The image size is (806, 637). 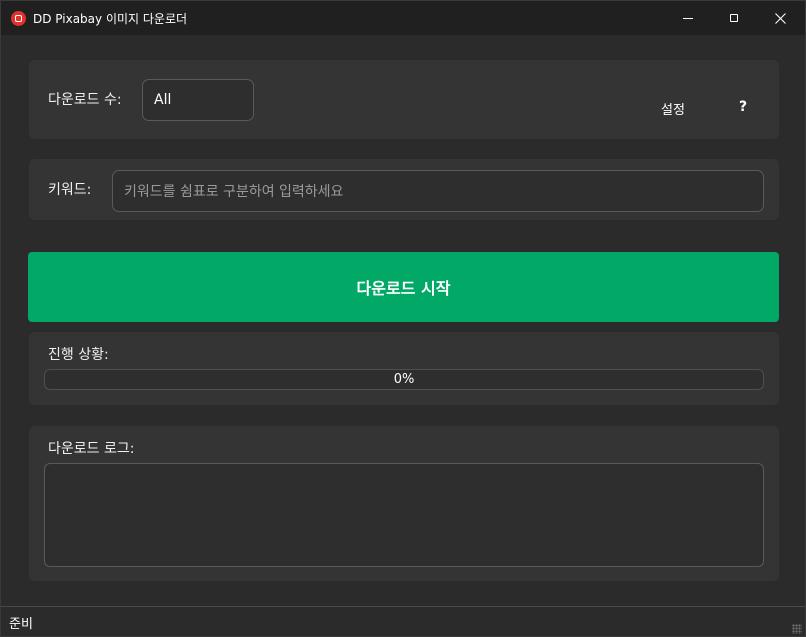 What do you see at coordinates (91, 449) in the screenshot?
I see `log-label: 다운로드 로그:` at bounding box center [91, 449].